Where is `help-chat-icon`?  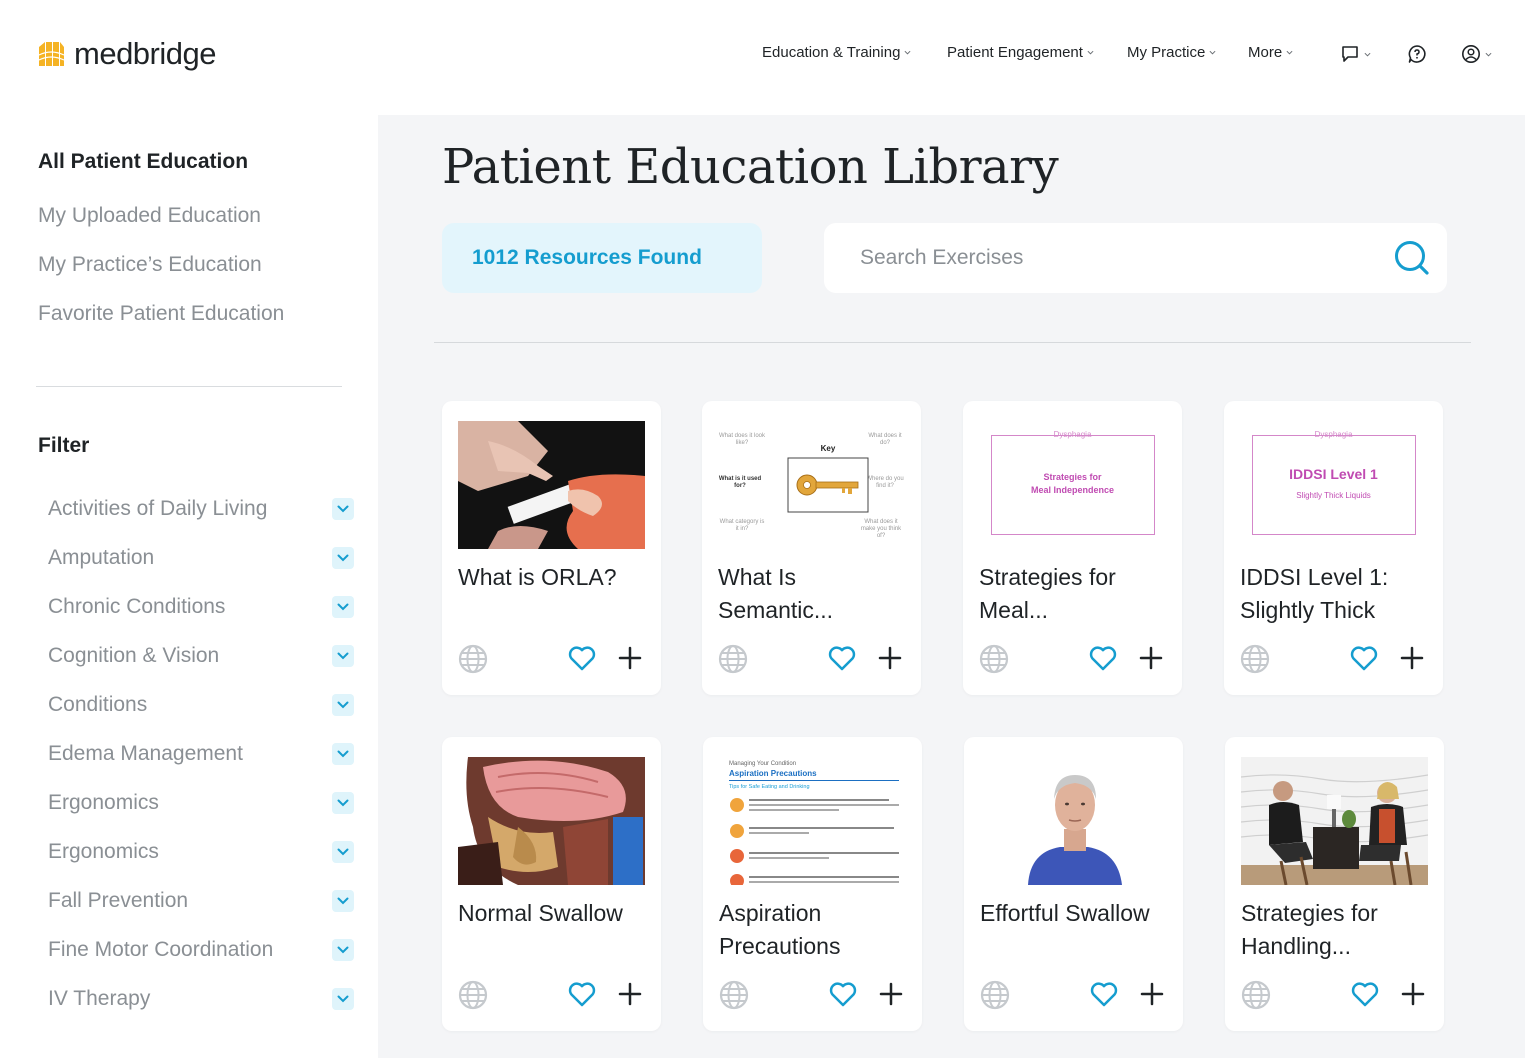 help-chat-icon is located at coordinates (1417, 54).